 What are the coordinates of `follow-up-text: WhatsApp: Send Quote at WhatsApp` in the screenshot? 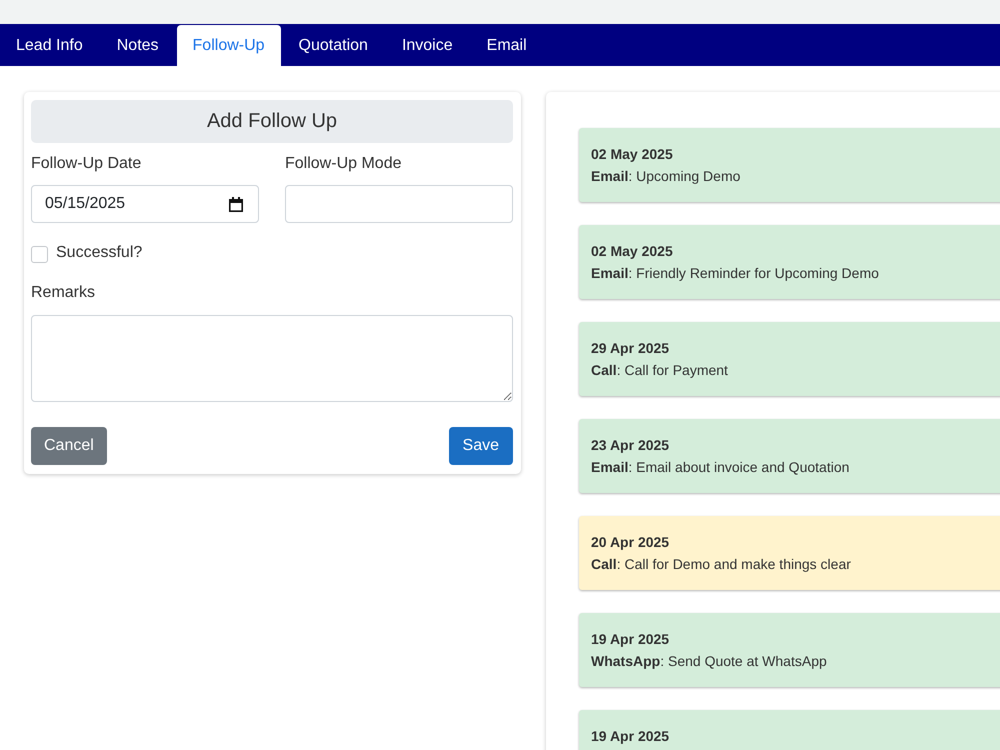 It's located at (709, 661).